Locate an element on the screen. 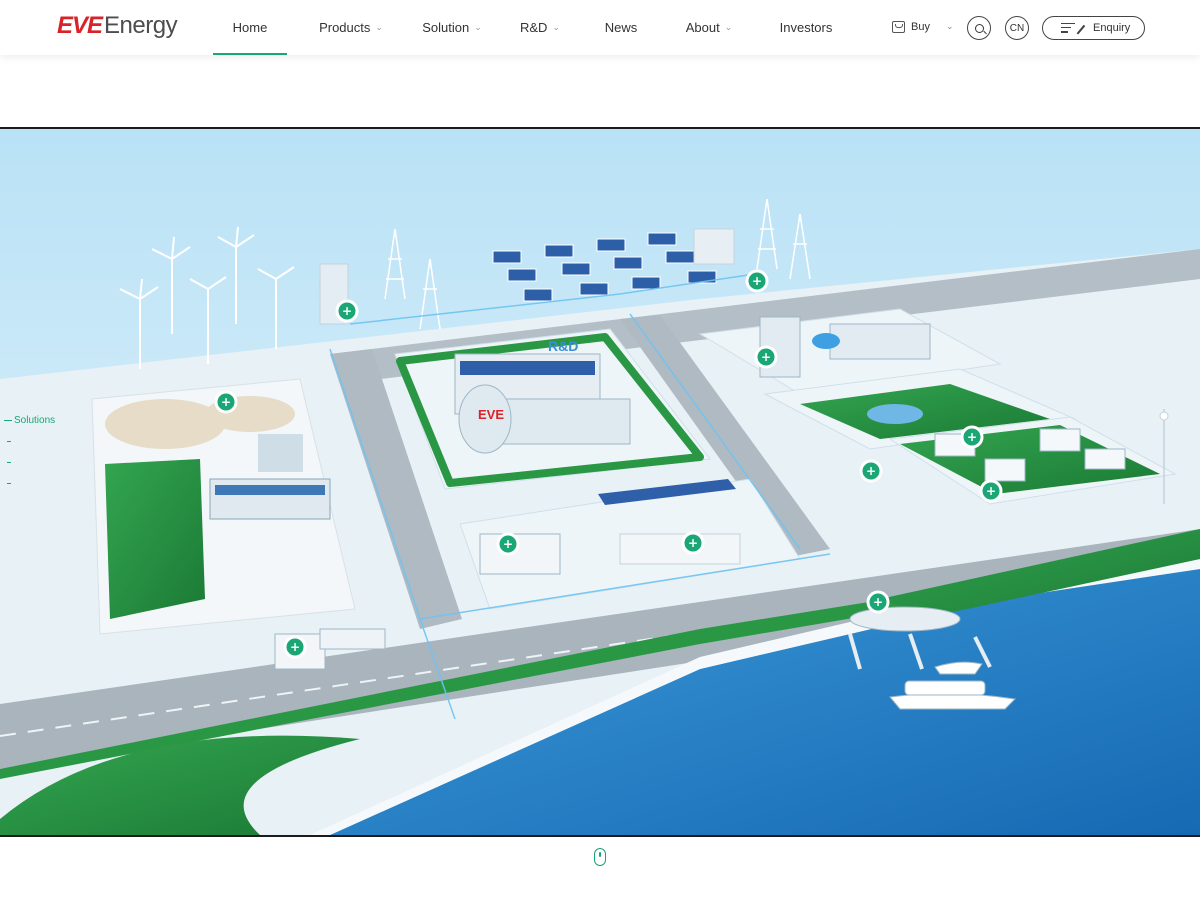 The width and height of the screenshot is (1200, 910). nav-item-investors: Investors is located at coordinates (806, 27).